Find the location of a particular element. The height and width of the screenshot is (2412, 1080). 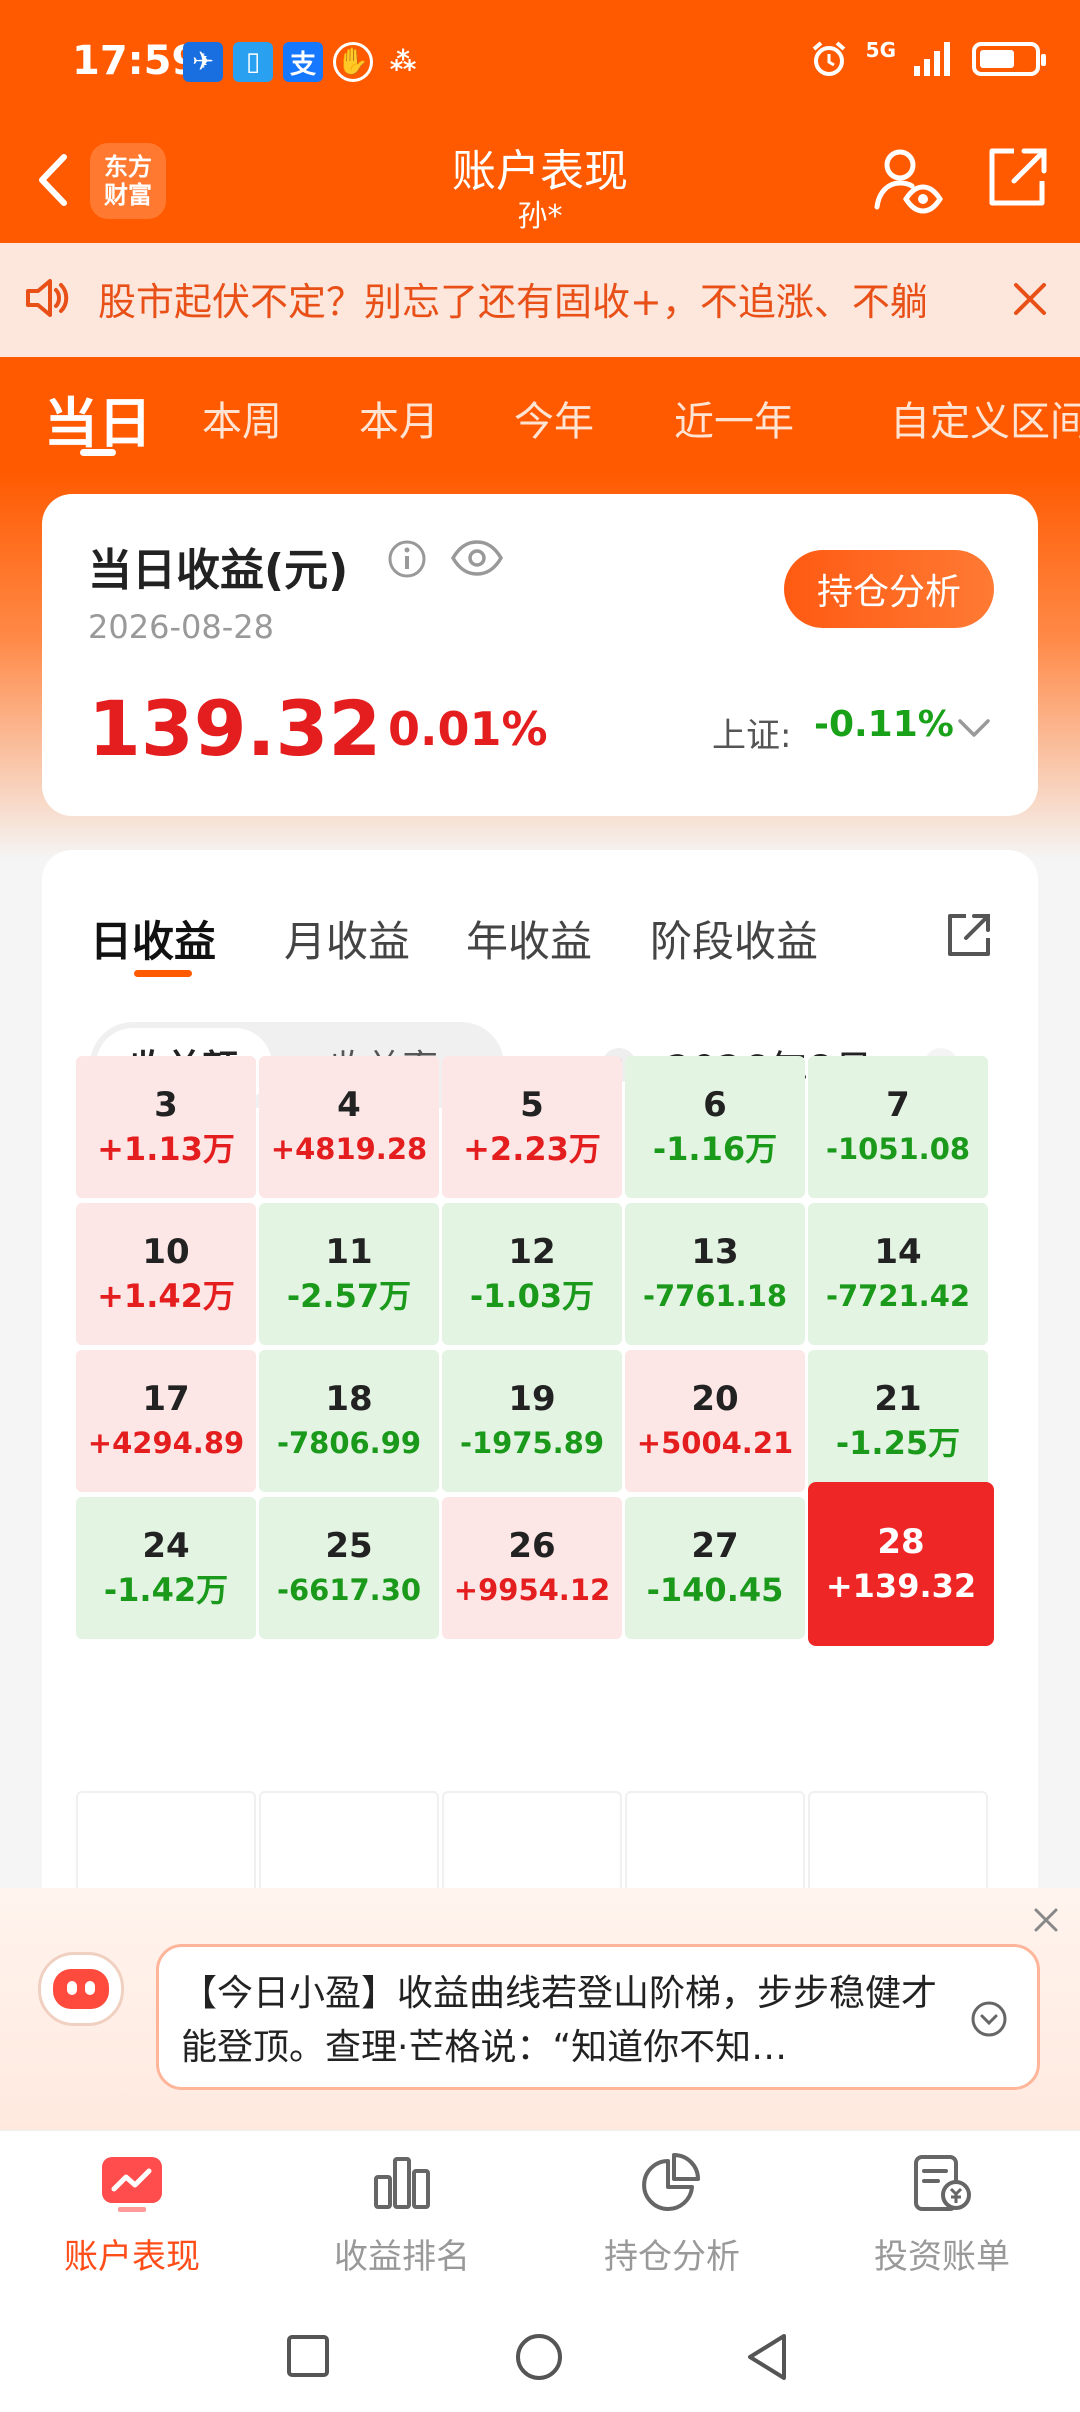

notification-icons: ✈ ▯ 支 ✋ ⁂ is located at coordinates (303, 62).